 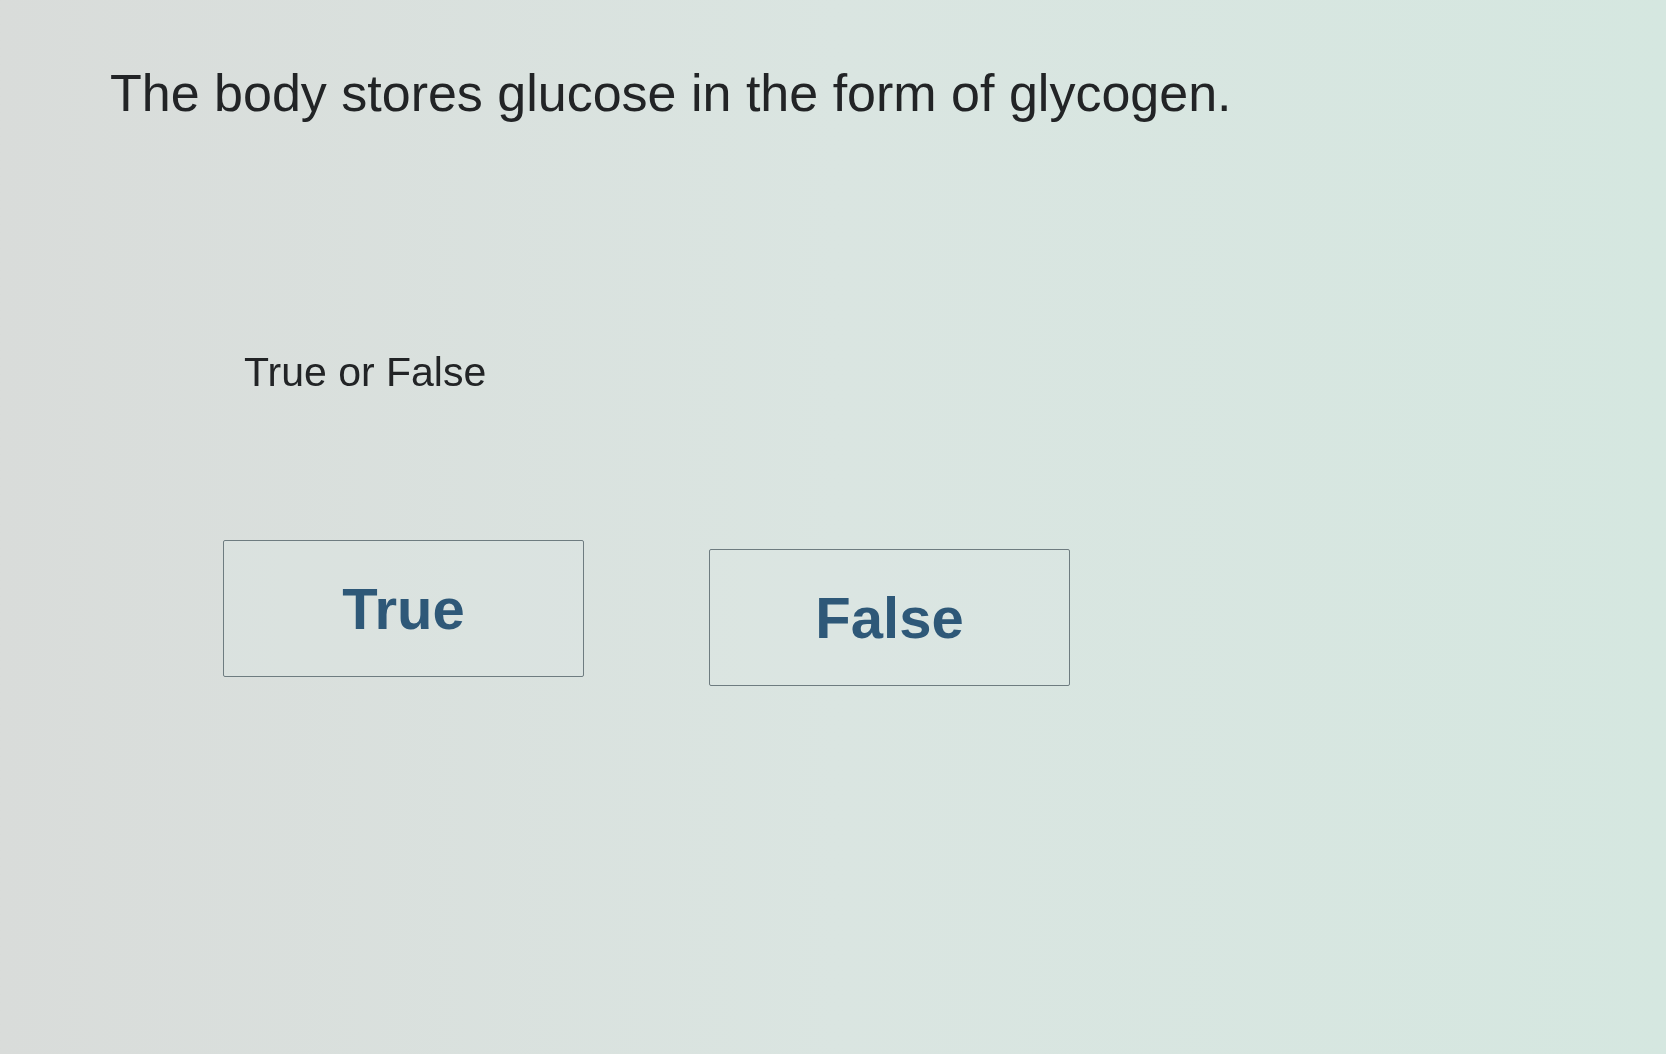 I want to click on answer-option-button: True, so click(x=403, y=608).